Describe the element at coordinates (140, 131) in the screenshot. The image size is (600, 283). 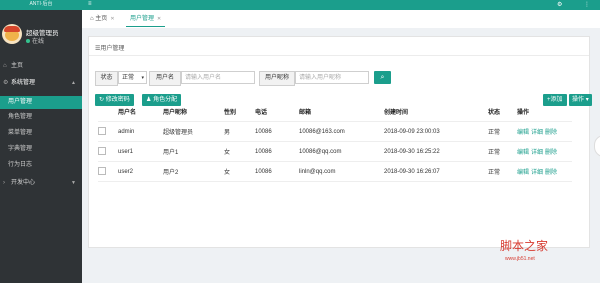
I see `cell-username: admin` at that location.